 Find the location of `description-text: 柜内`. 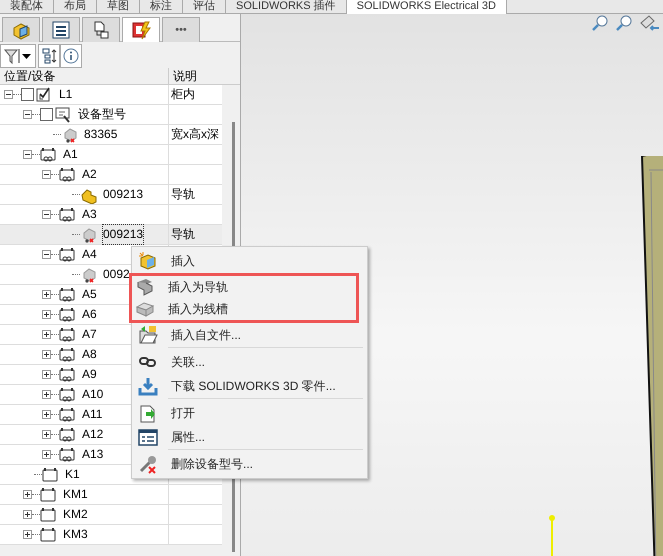

description-text: 柜内 is located at coordinates (183, 94).